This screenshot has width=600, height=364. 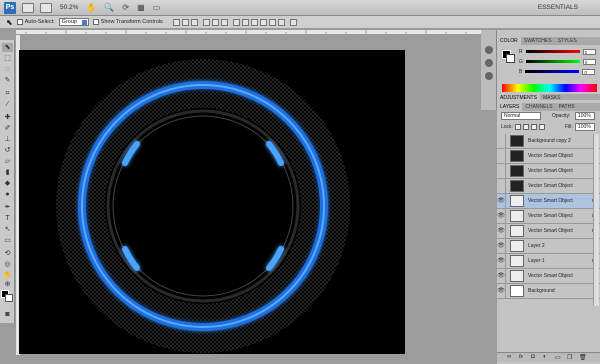 I want to click on screen-mode-icon: ▭, so click(x=157, y=7).